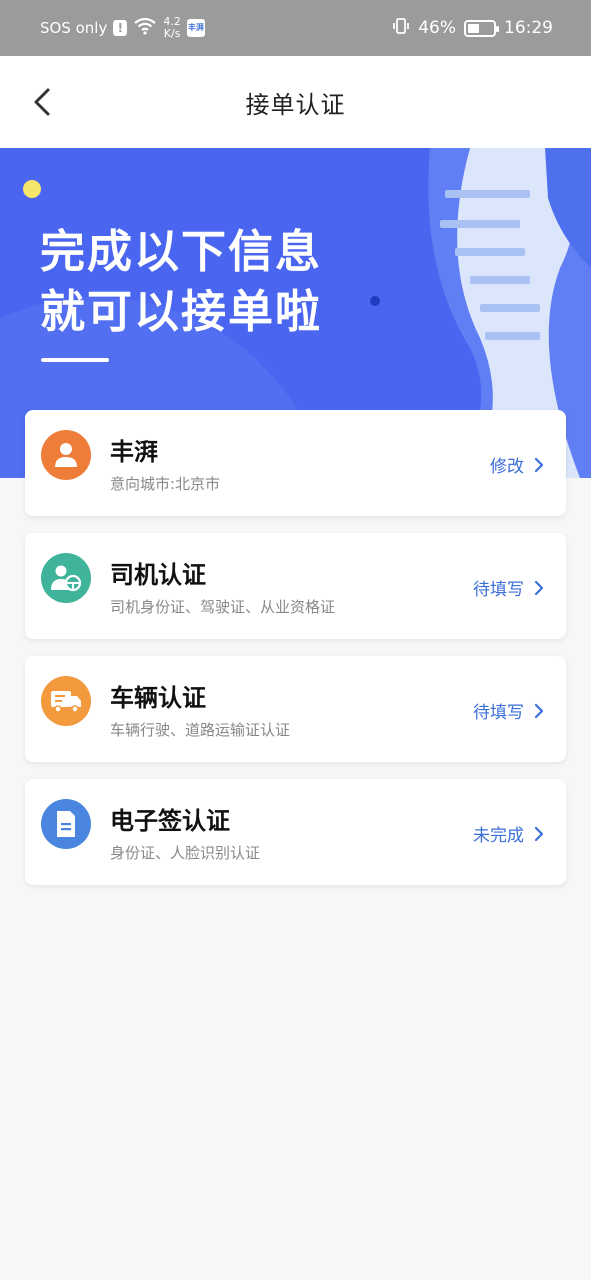 Image resolution: width=591 pixels, height=1280 pixels. Describe the element at coordinates (528, 28) in the screenshot. I see `clock: 16:29` at that location.